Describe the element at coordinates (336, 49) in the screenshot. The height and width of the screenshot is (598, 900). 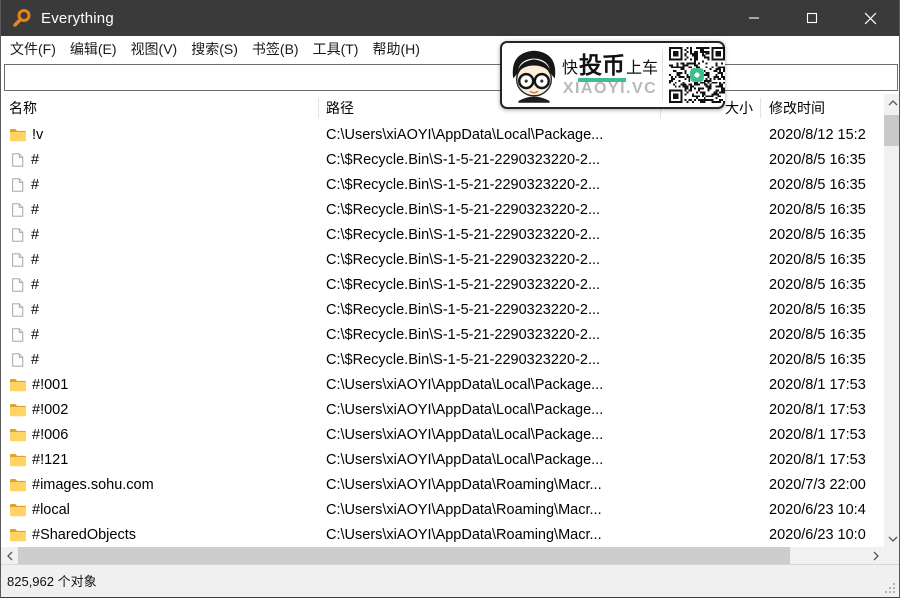
I see `menu-item-5: 工具(T)` at that location.